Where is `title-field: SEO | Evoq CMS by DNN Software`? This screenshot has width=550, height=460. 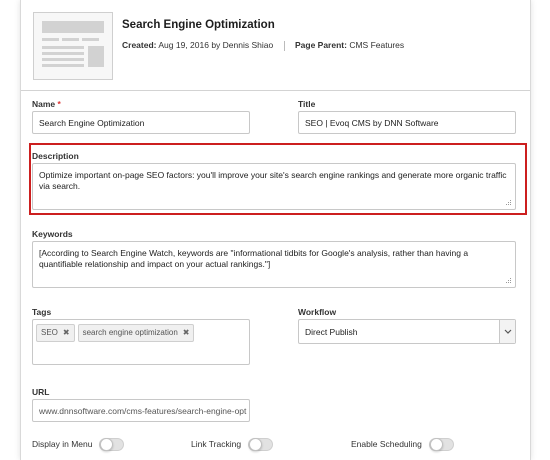 title-field: SEO | Evoq CMS by DNN Software is located at coordinates (407, 122).